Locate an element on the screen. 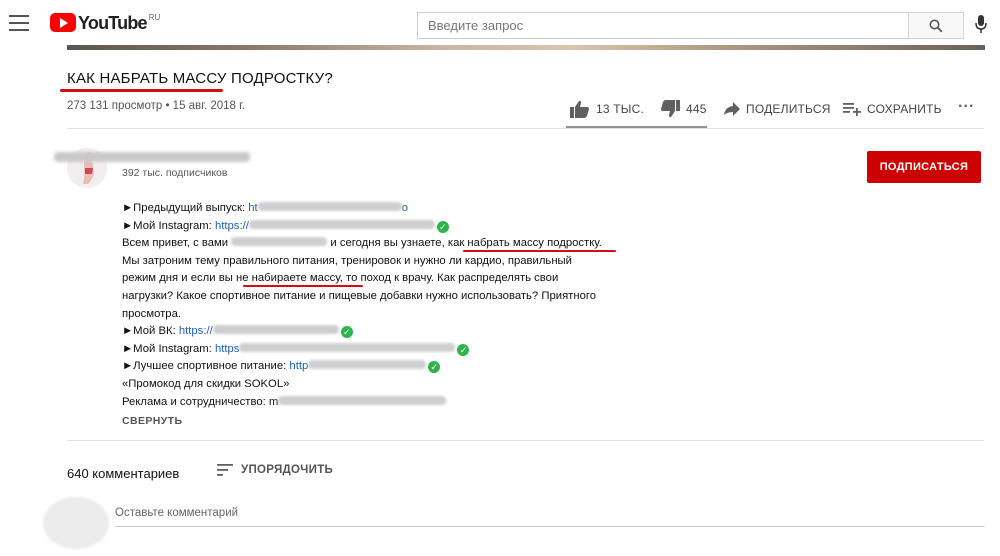 This screenshot has height=556, width=1000. save-button: СОХРАНИТЬ is located at coordinates (892, 109).